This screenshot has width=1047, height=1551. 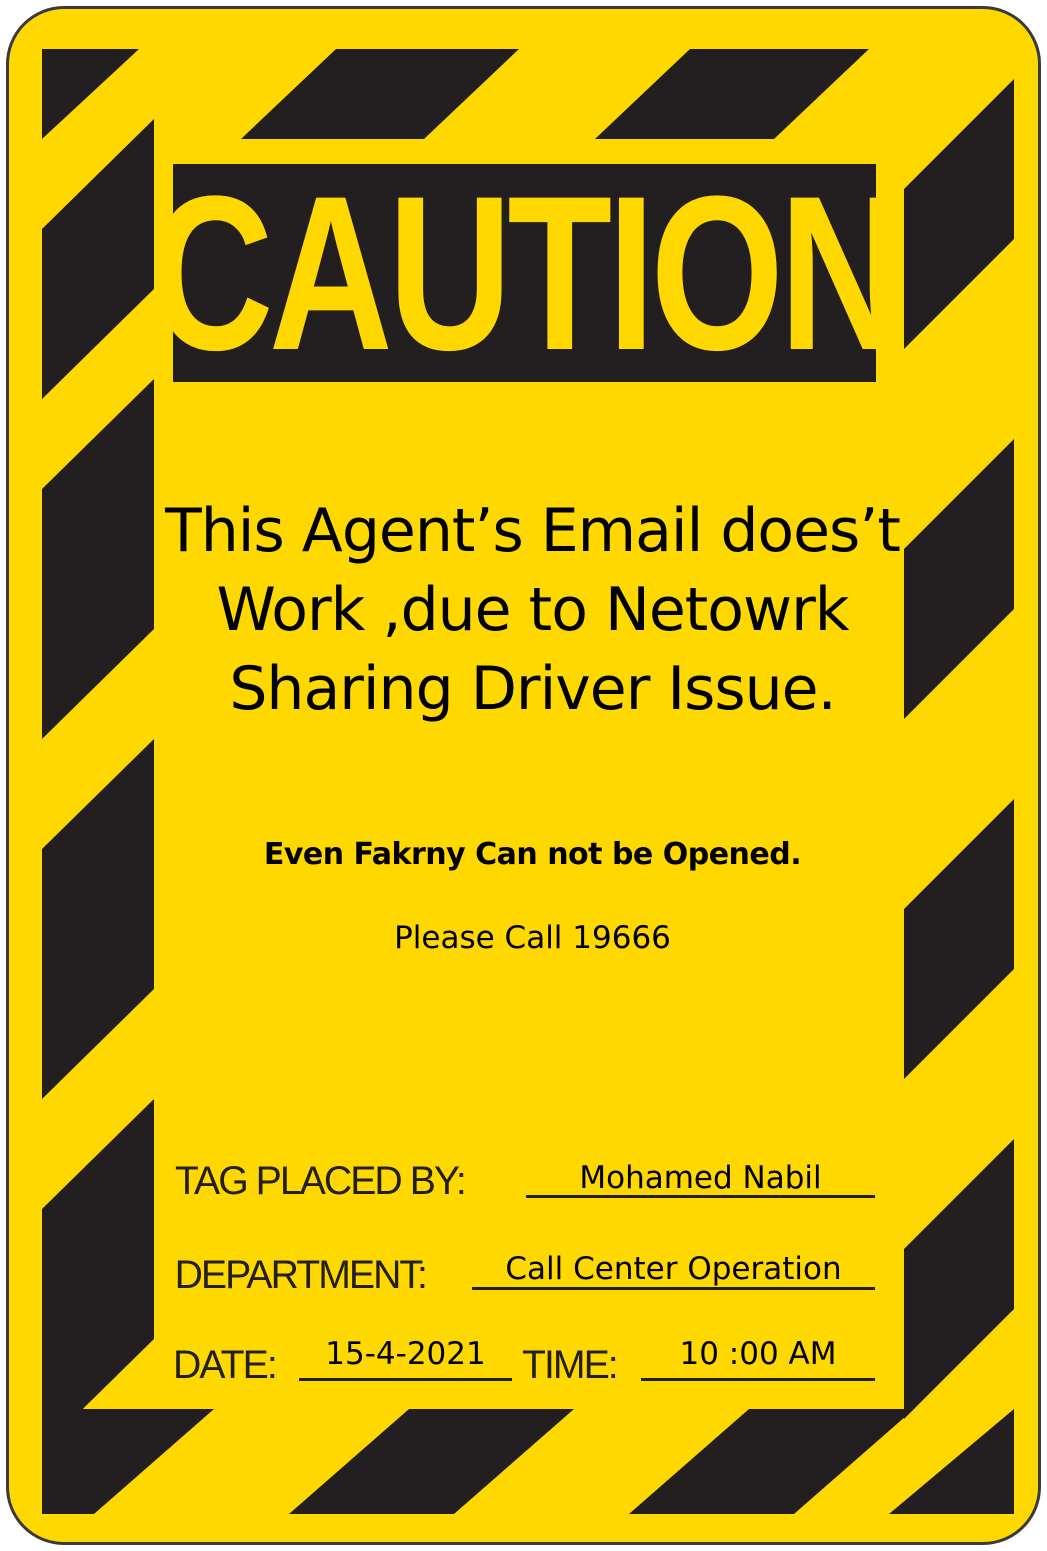 I want to click on time-label: TIME:, so click(x=570, y=1365).